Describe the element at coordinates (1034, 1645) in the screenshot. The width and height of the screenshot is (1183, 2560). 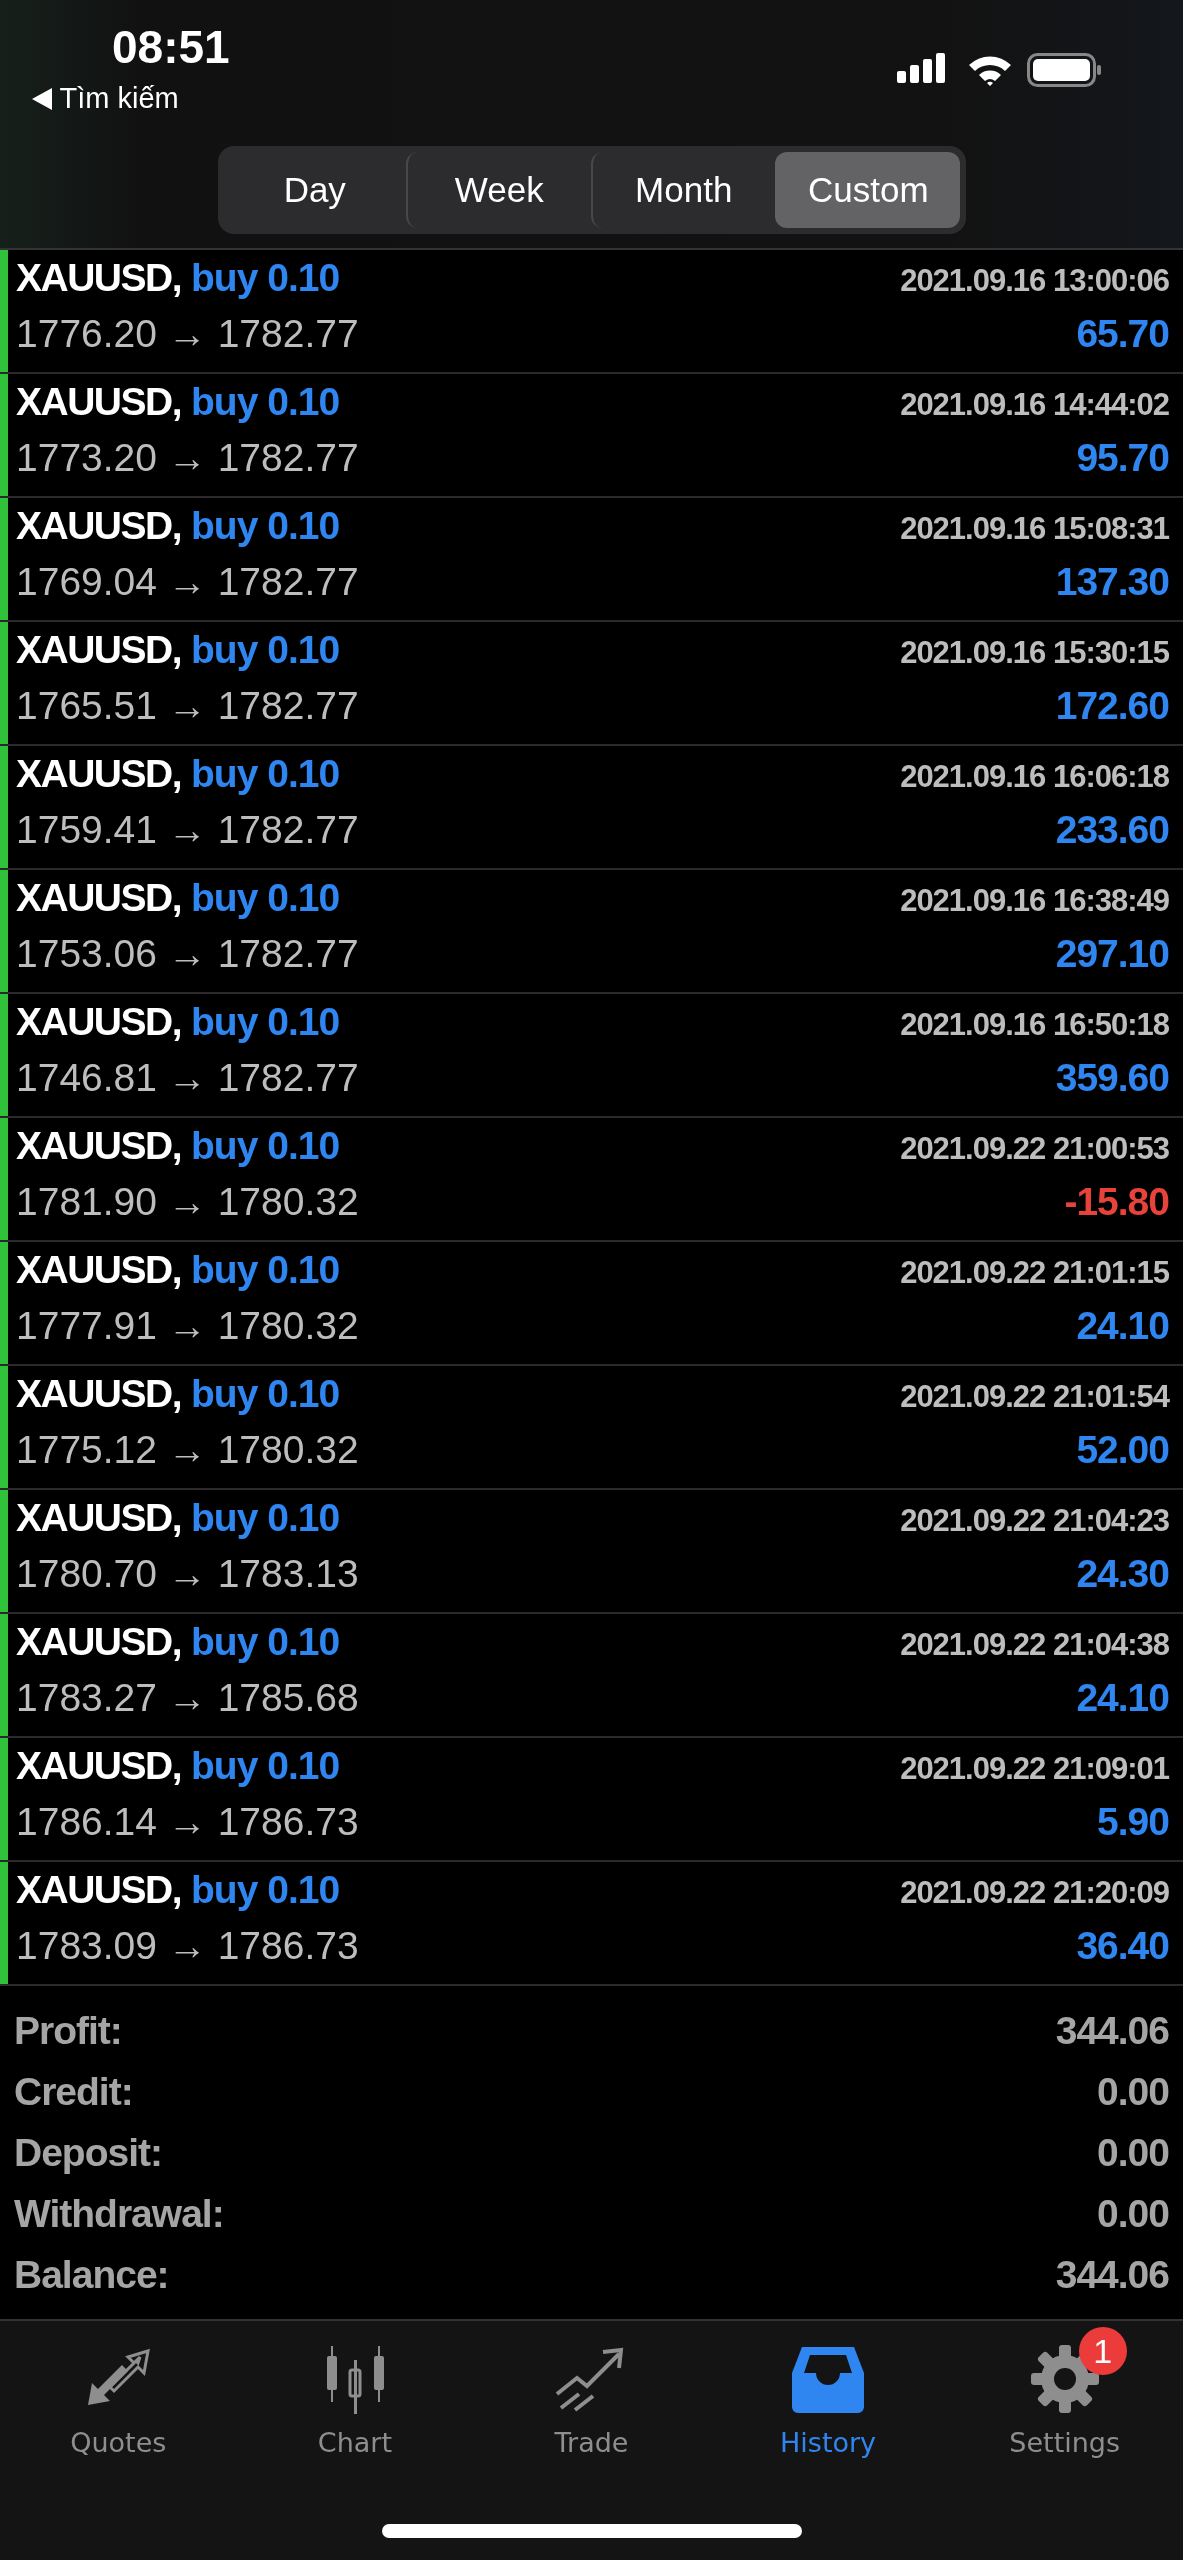
I see `trade-time: 2021.09.22 21:04:38` at that location.